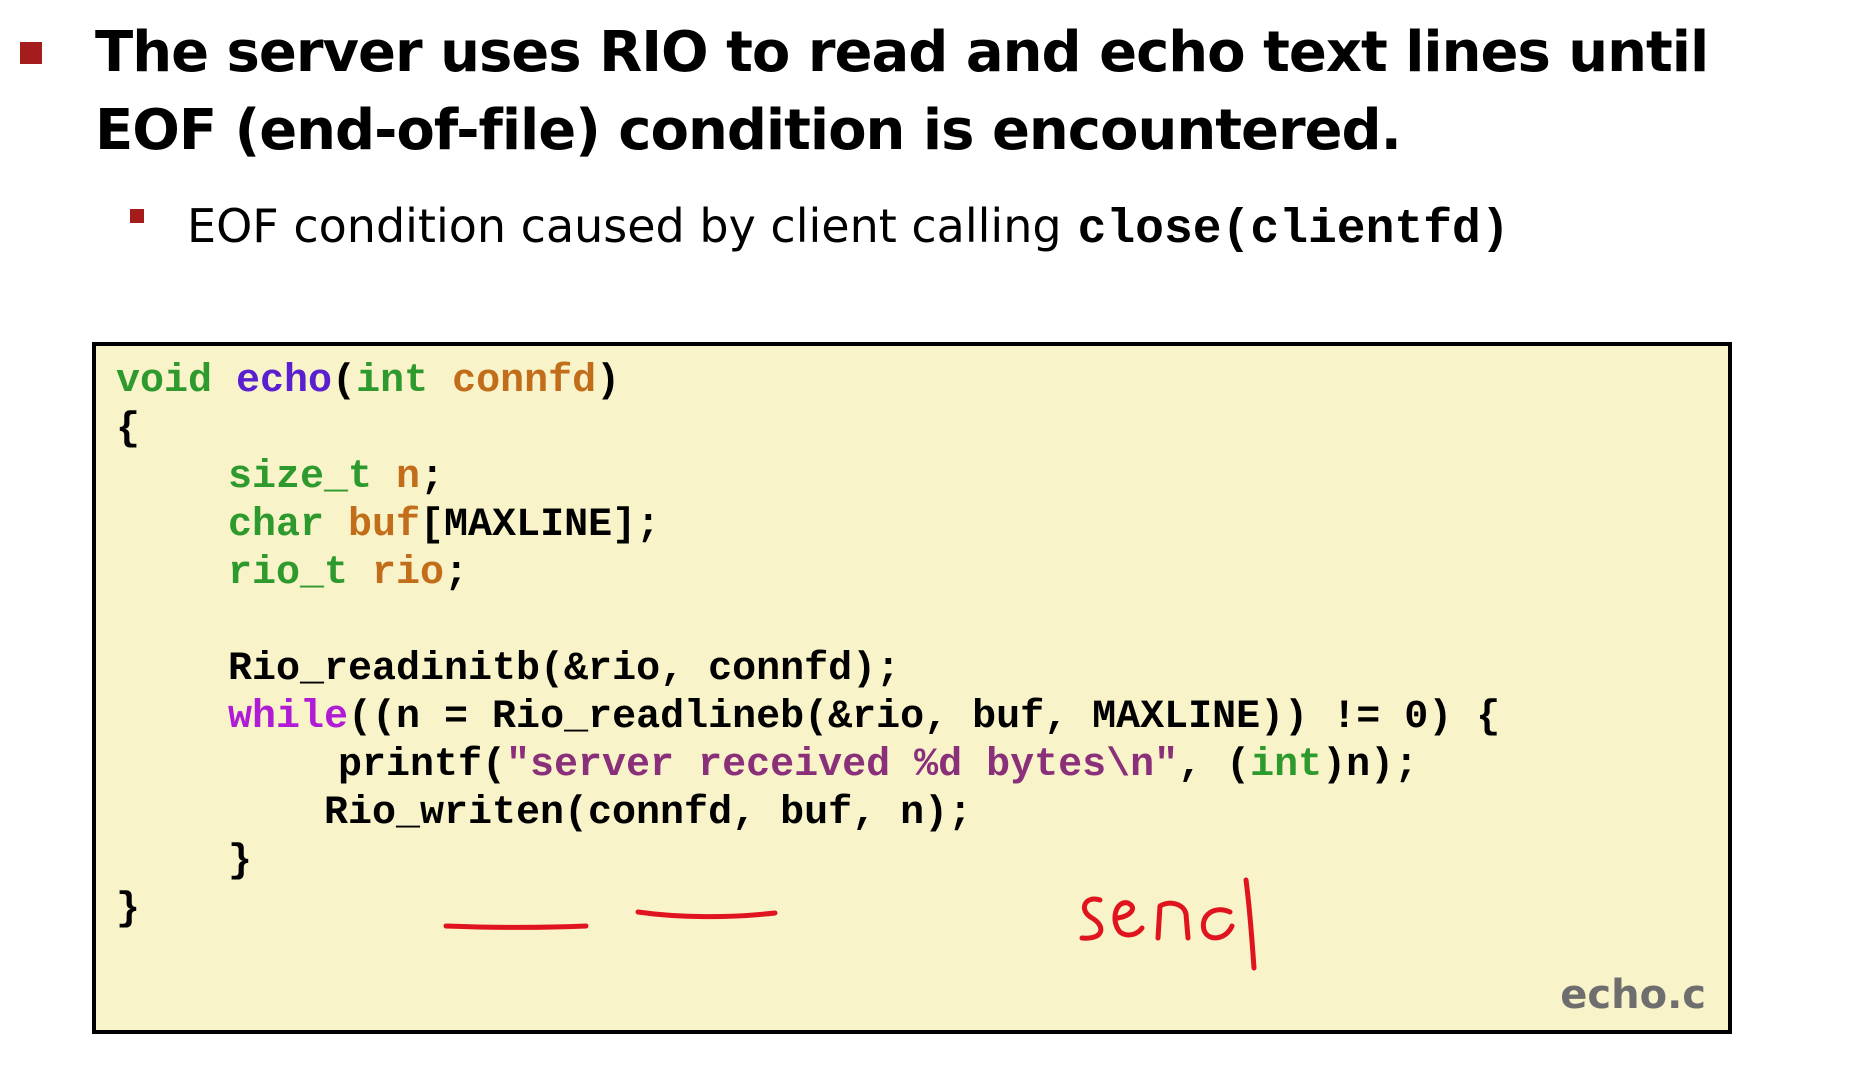 This screenshot has height=1092, width=1850. I want to click on main-bullet-marker, so click(31, 53).